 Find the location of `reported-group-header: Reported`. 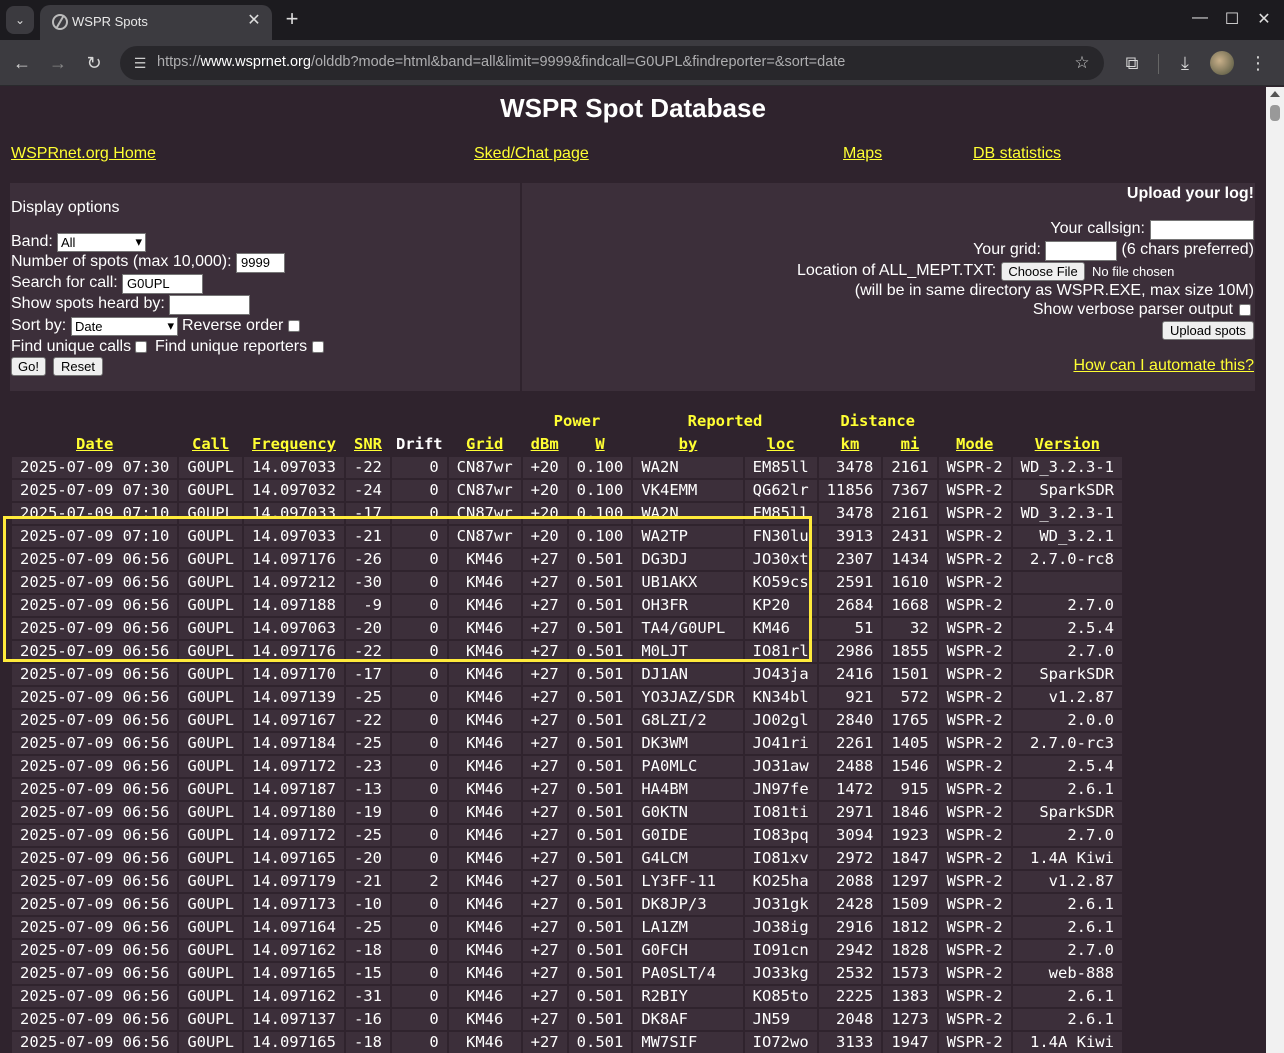

reported-group-header: Reported is located at coordinates (725, 421).